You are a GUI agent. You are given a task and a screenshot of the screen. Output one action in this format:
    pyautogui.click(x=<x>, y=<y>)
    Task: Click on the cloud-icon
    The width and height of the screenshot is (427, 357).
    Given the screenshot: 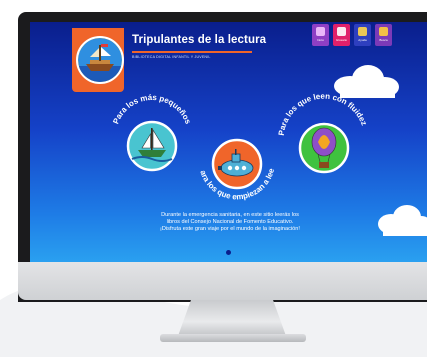 What is the action you would take?
    pyautogui.click(x=402, y=220)
    